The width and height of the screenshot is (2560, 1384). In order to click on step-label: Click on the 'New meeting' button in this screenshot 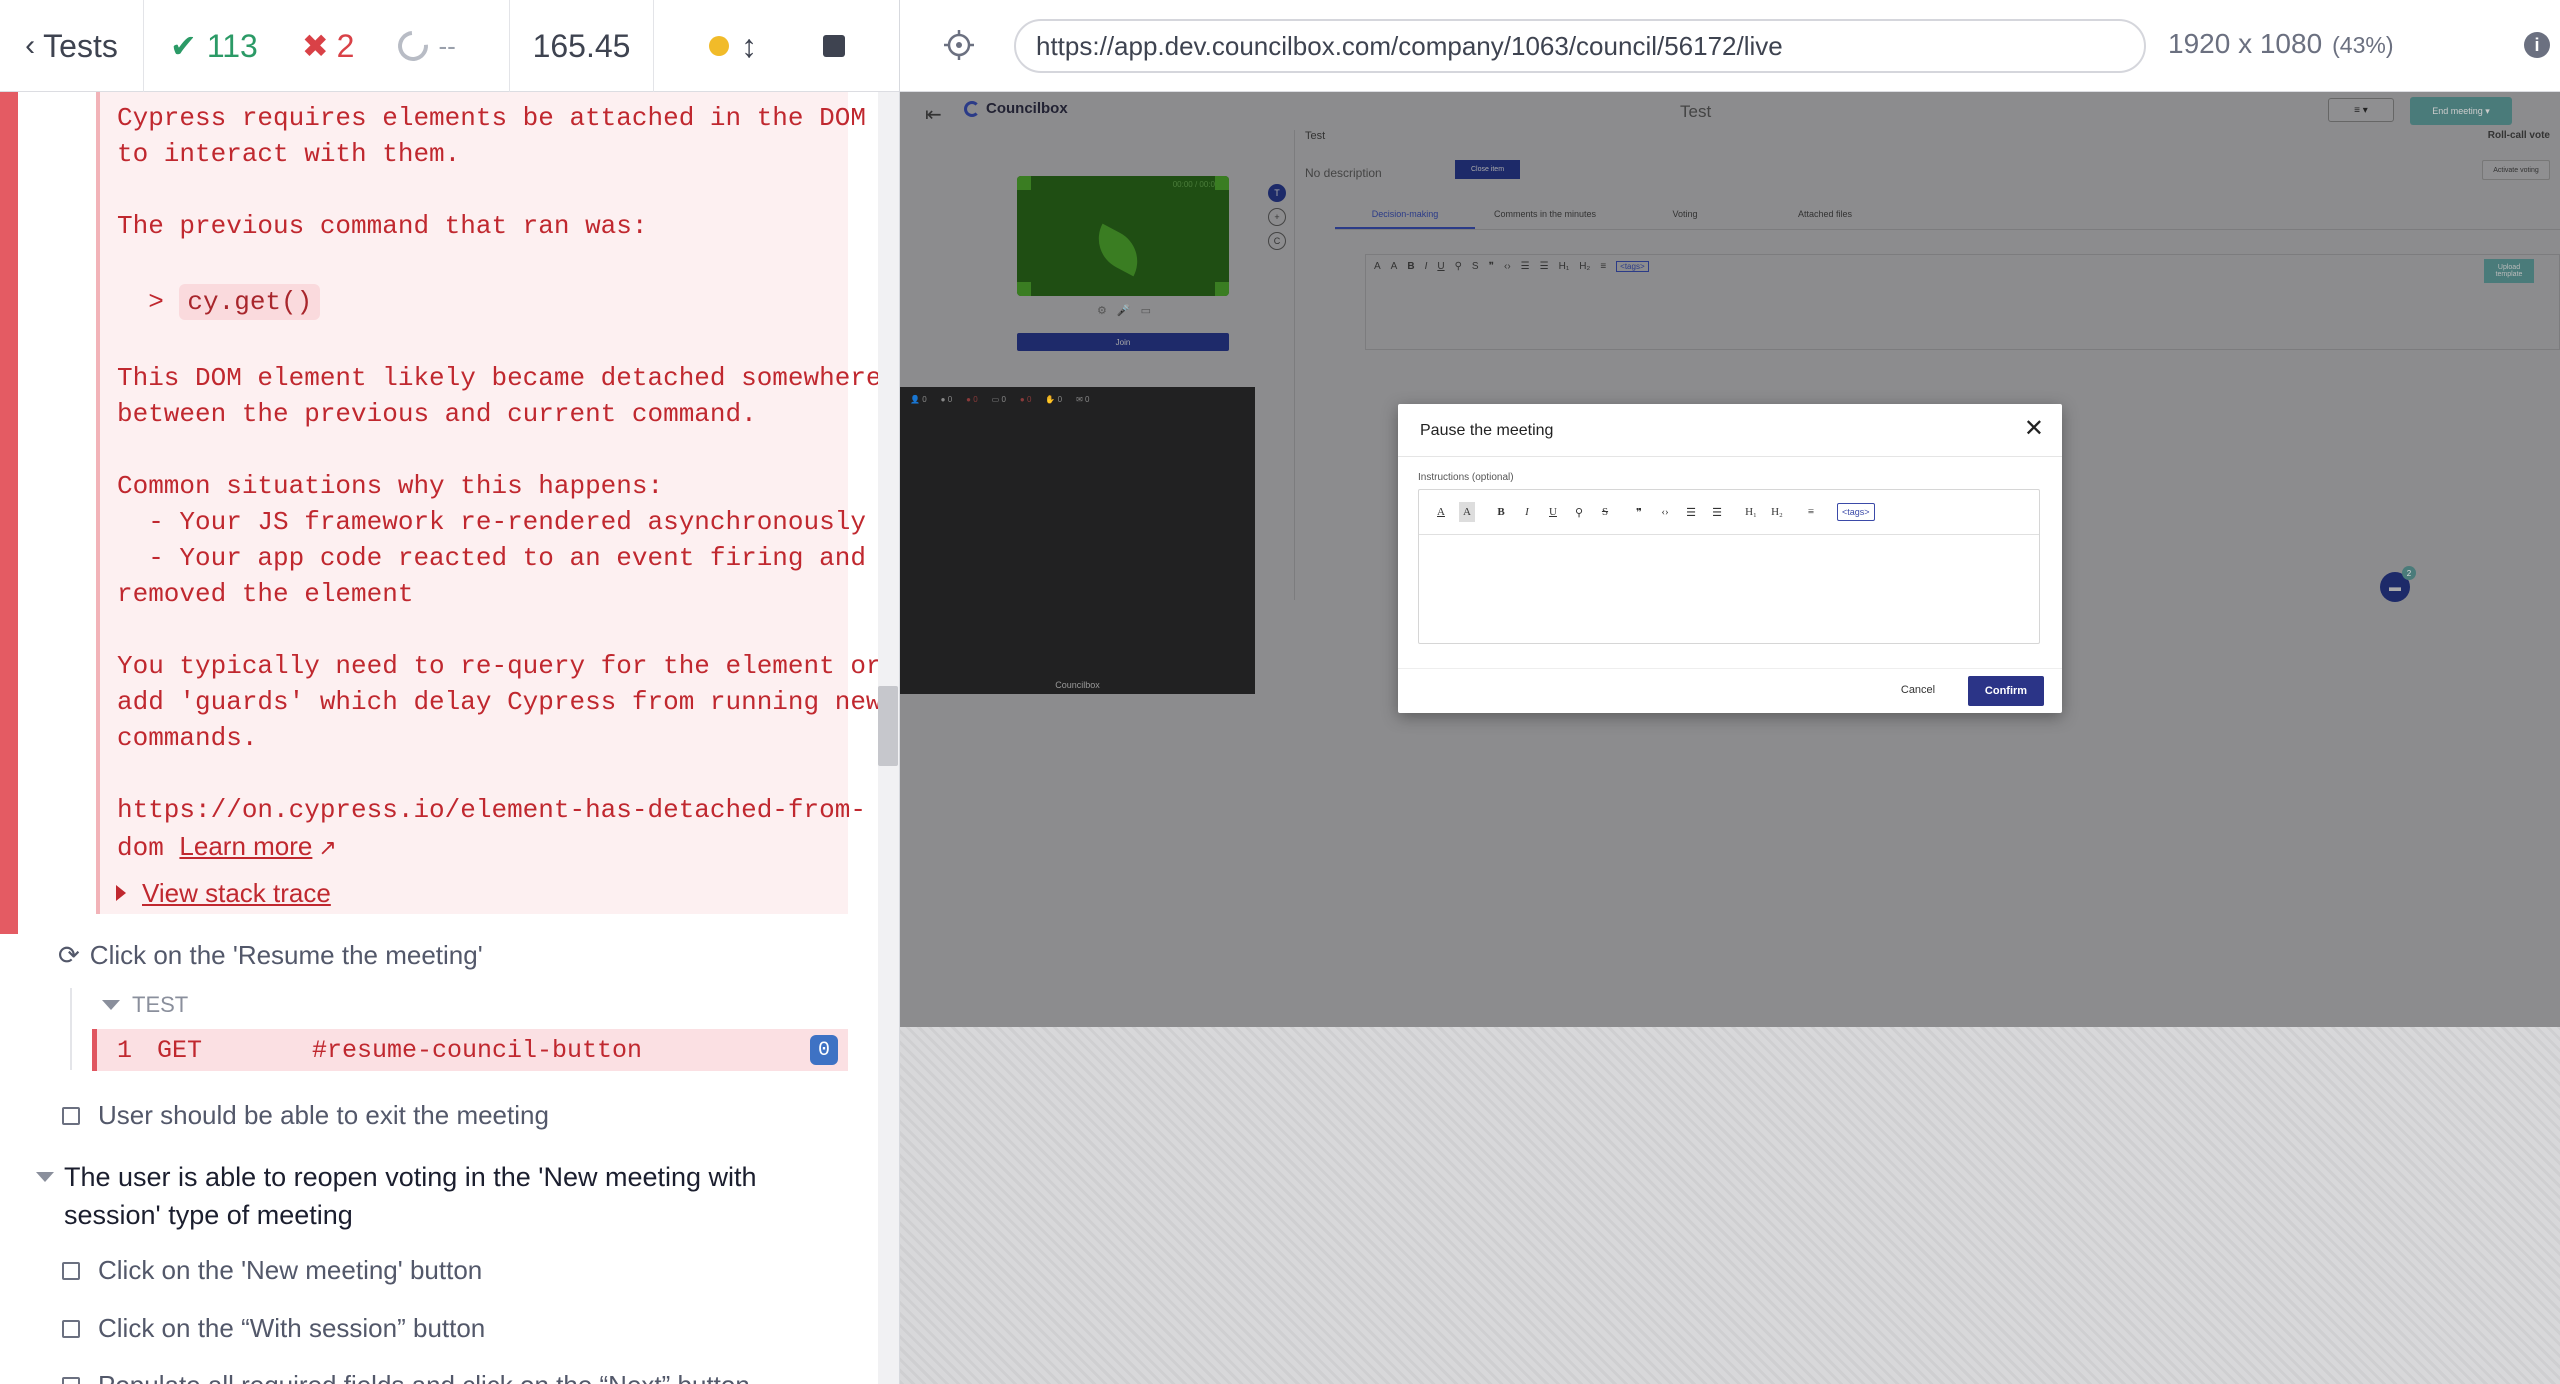, I will do `click(290, 1270)`.